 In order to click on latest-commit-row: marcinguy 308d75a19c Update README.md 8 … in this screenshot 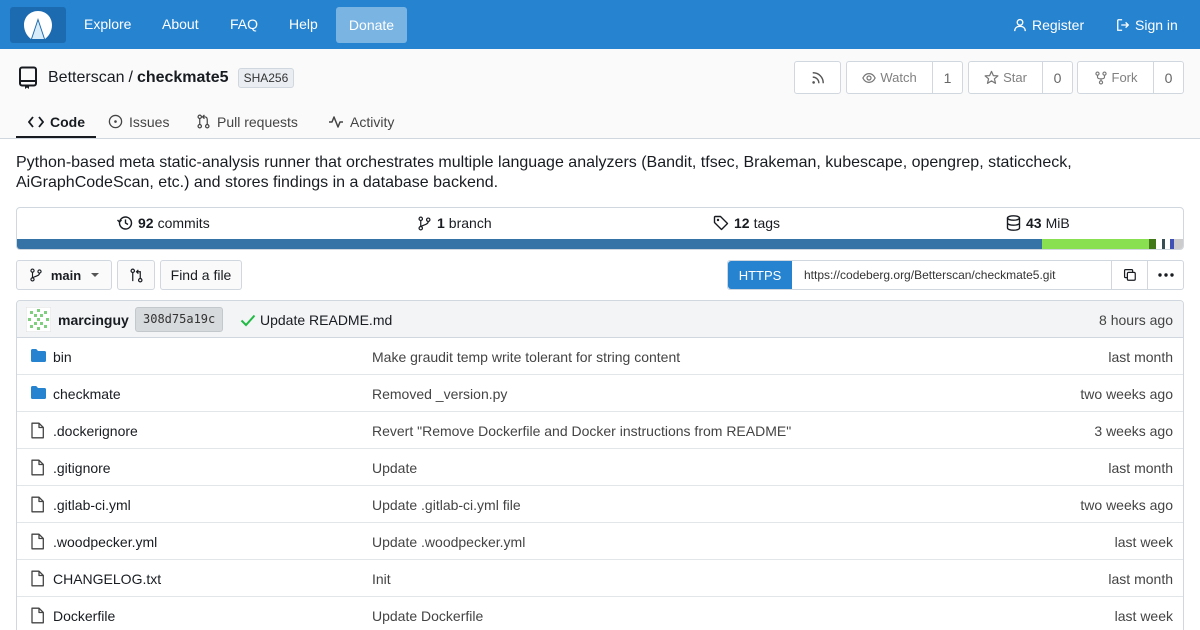, I will do `click(600, 319)`.